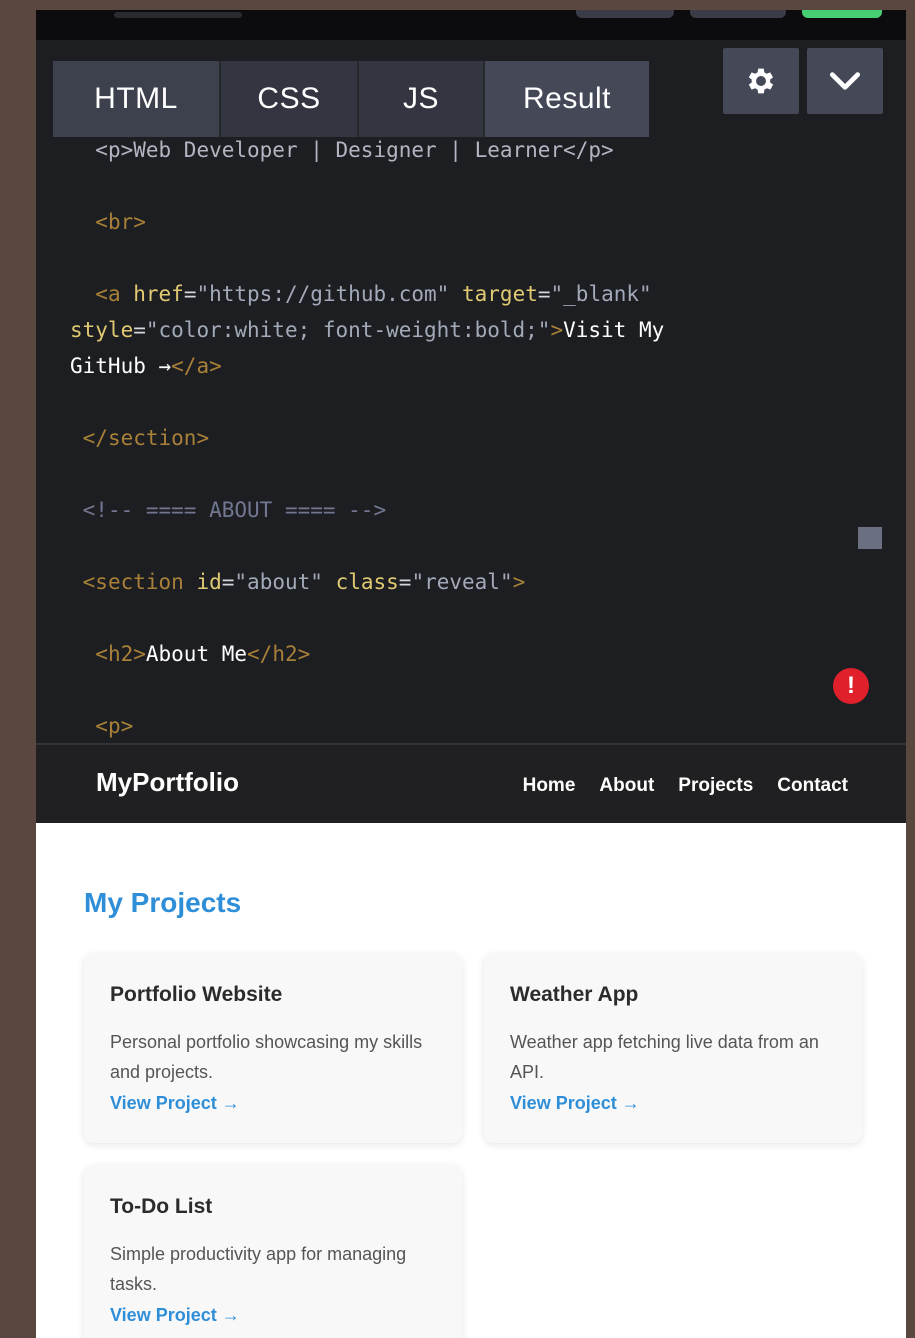 The image size is (915, 1338). I want to click on code-string: "_blank", so click(601, 294).